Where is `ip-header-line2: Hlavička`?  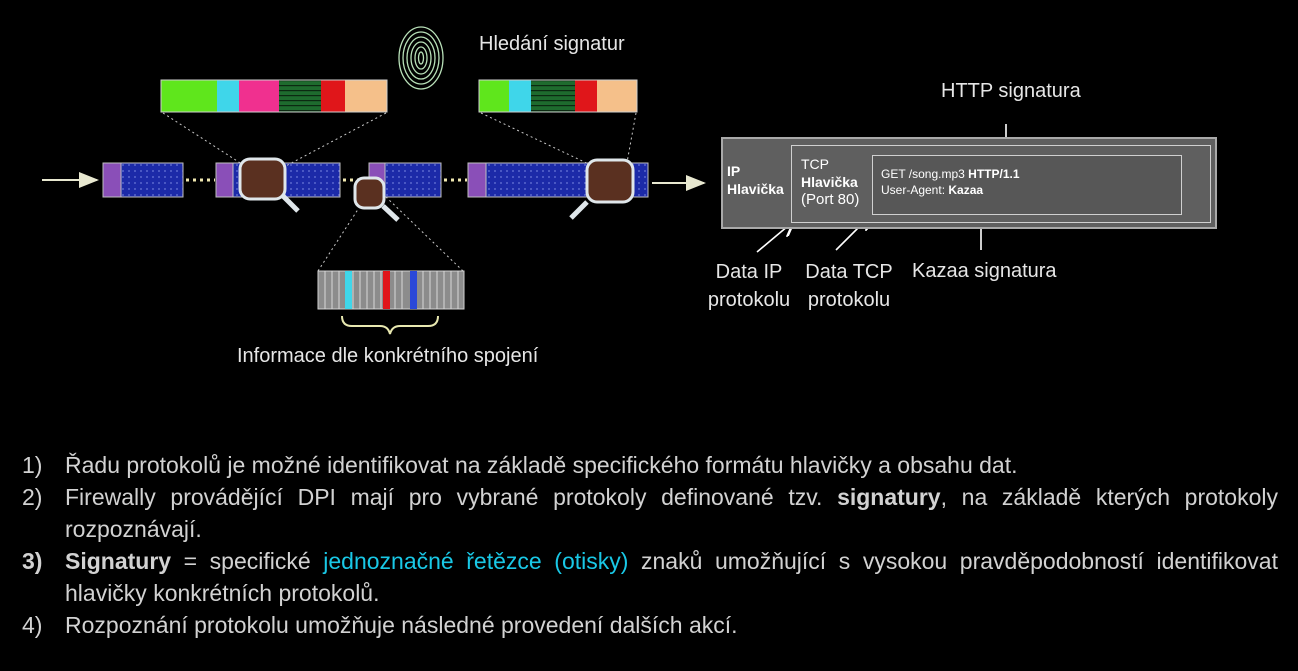 ip-header-line2: Hlavička is located at coordinates (755, 189).